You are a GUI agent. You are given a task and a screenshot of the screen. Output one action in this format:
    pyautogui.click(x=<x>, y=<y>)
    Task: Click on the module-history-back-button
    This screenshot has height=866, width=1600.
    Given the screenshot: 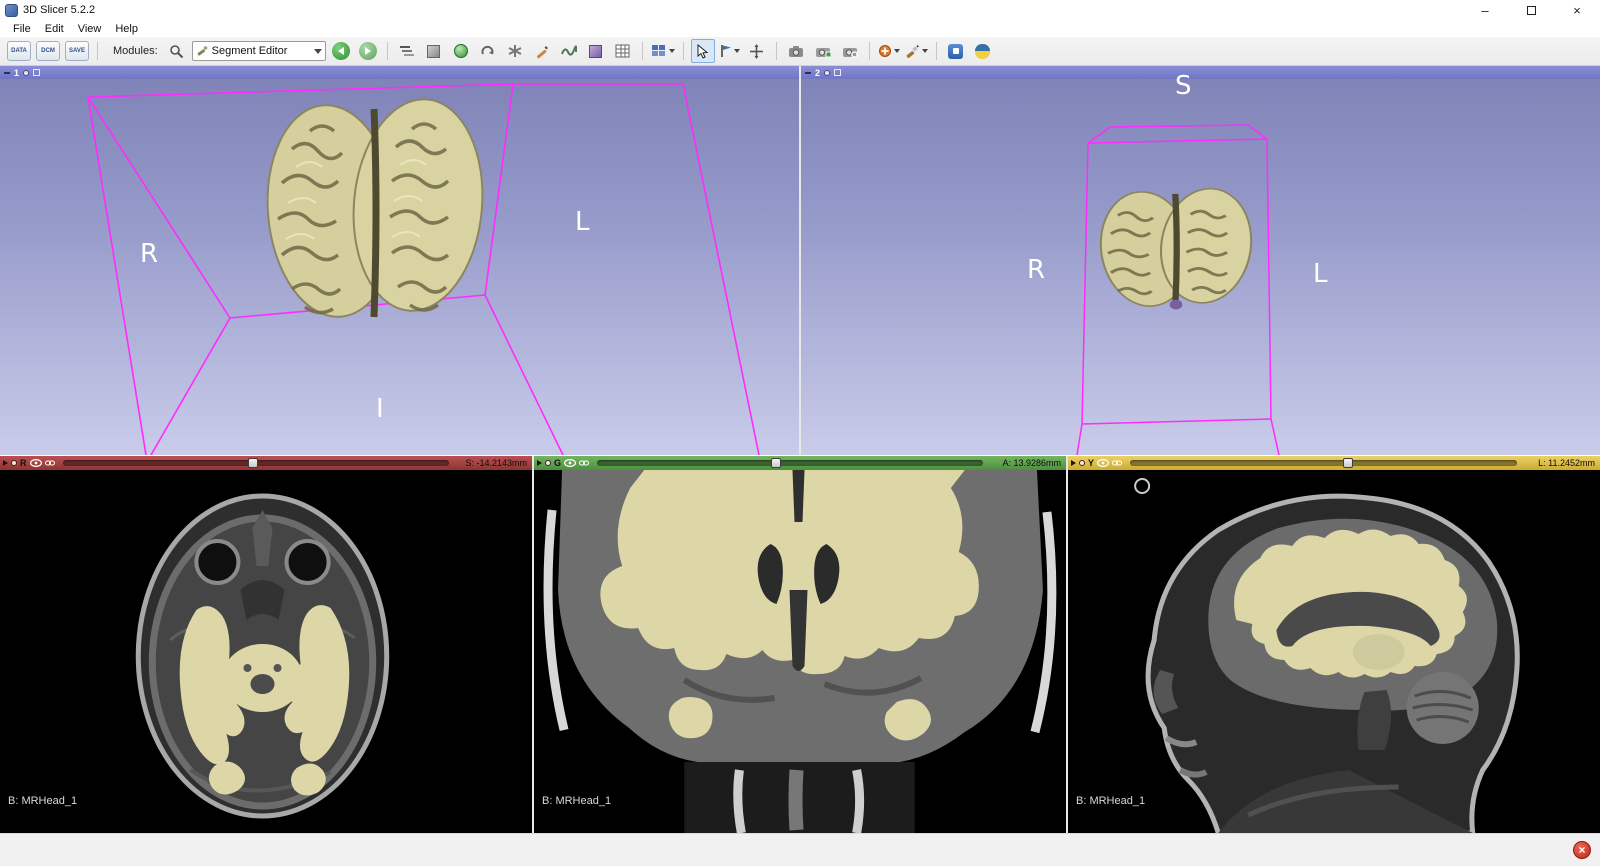 What is the action you would take?
    pyautogui.click(x=341, y=51)
    